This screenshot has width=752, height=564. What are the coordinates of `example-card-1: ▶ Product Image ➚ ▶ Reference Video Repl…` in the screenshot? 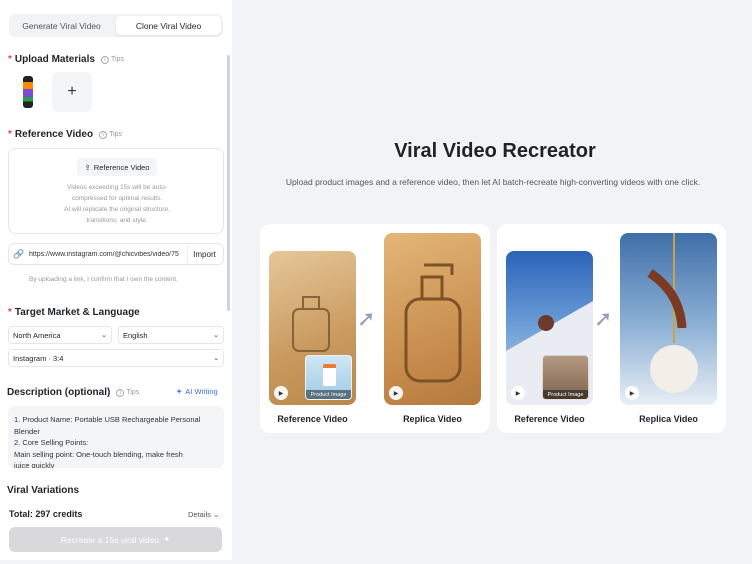 It's located at (375, 328).